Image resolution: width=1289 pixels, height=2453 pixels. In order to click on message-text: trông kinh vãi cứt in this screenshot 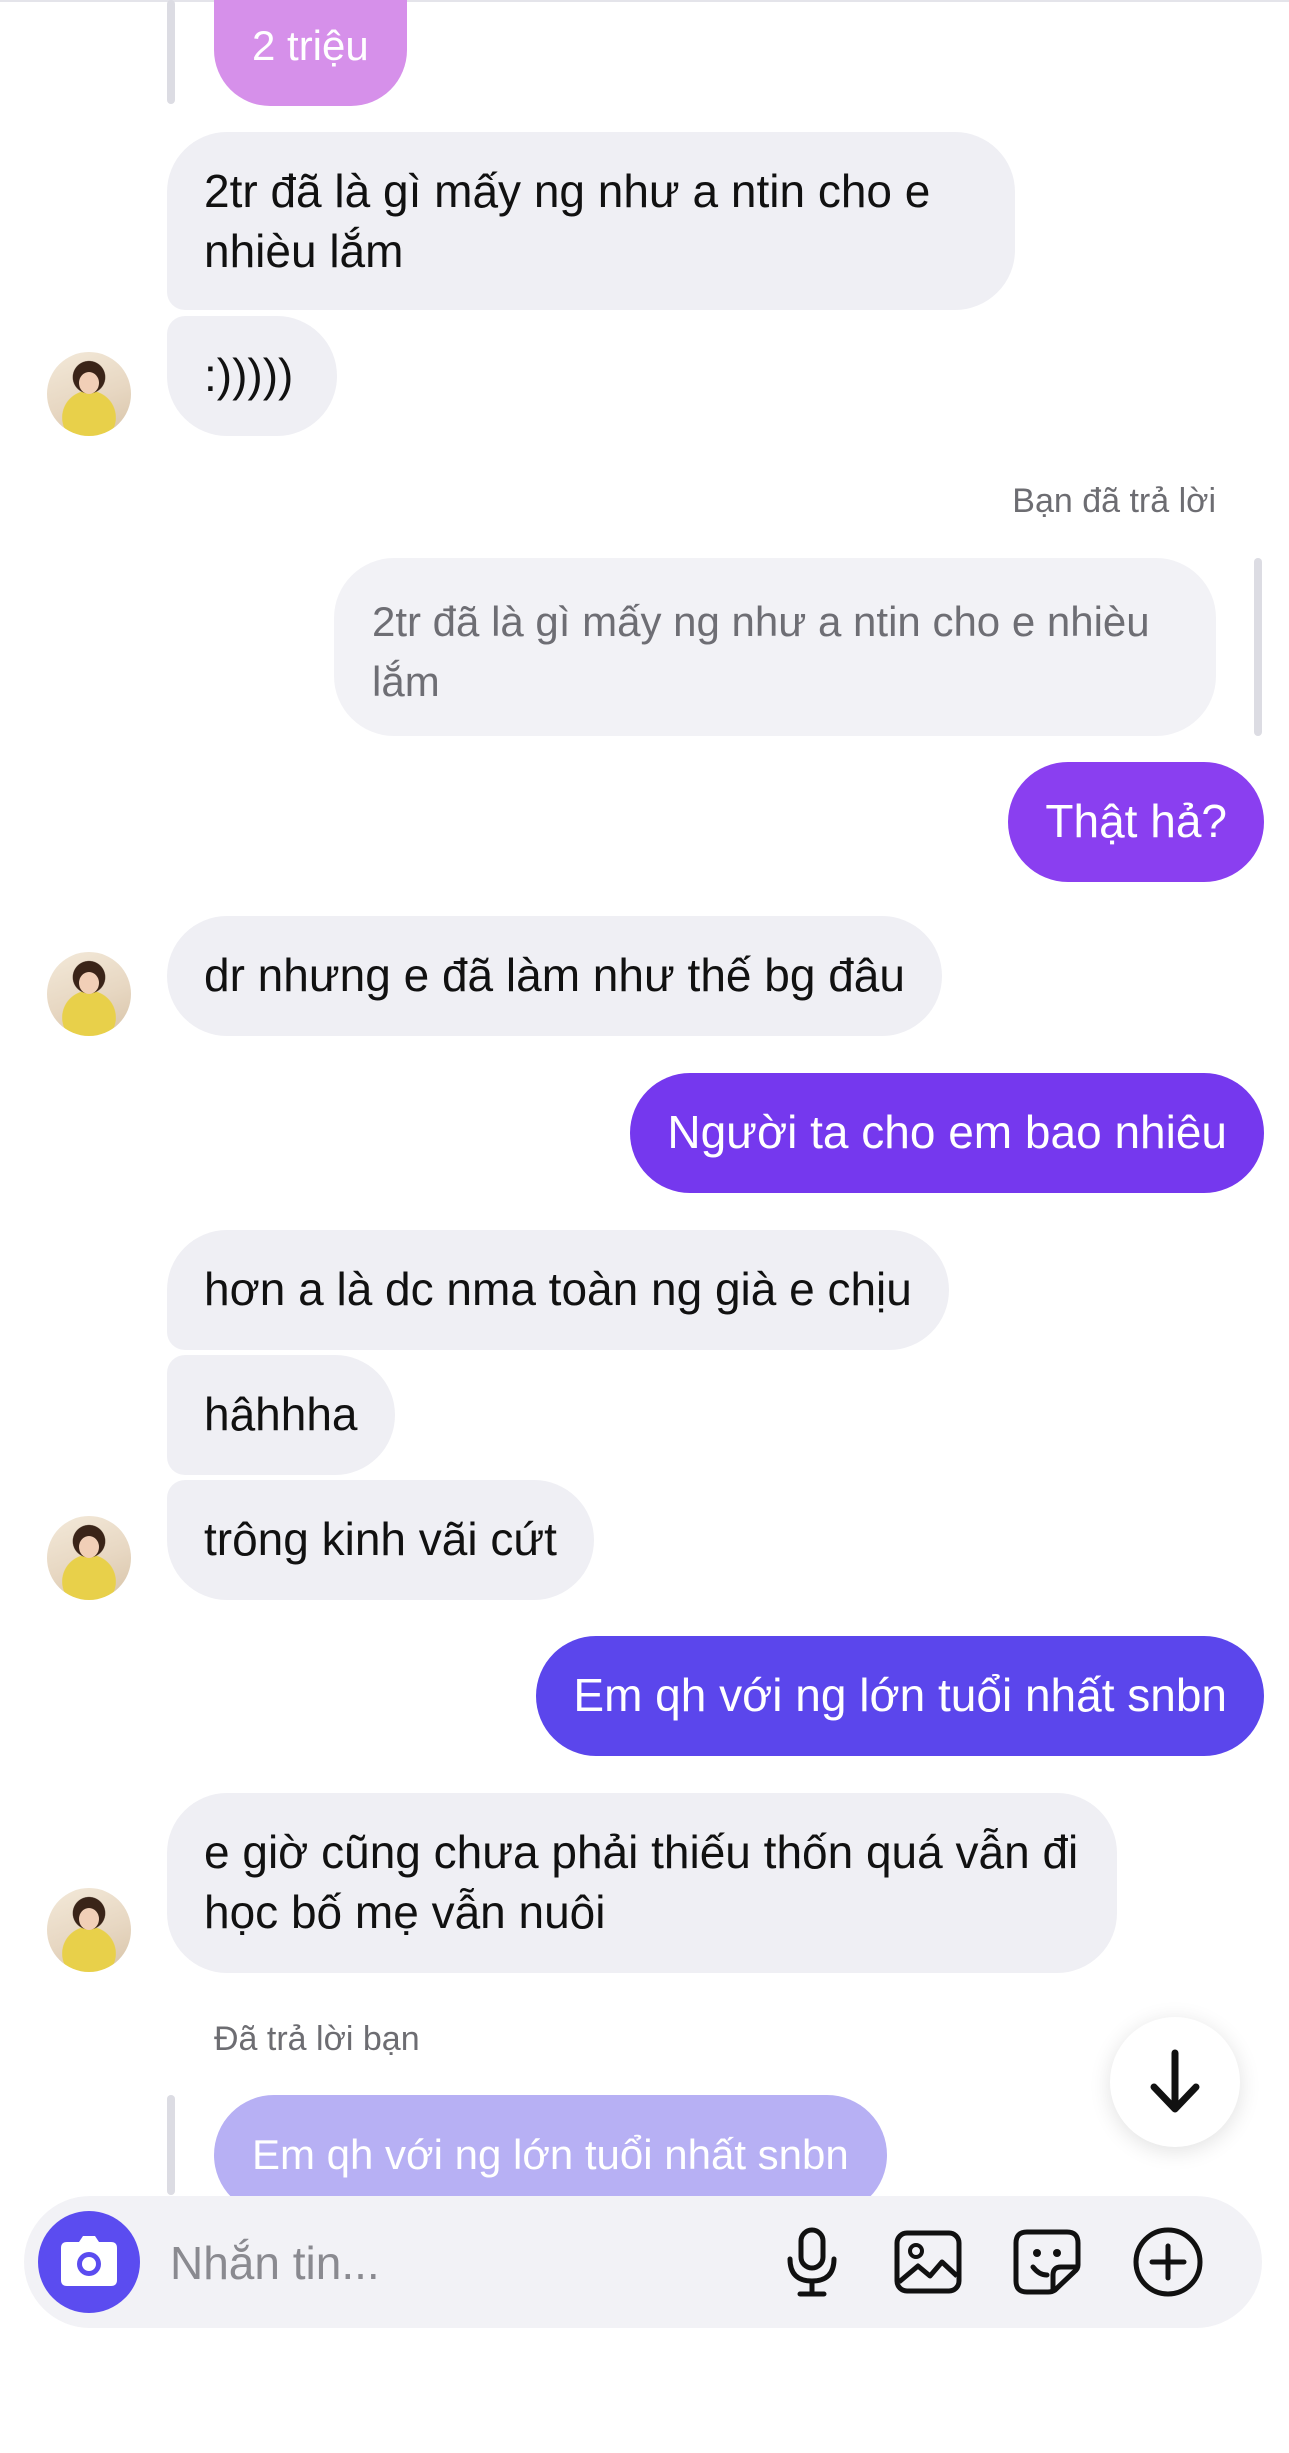, I will do `click(380, 1539)`.